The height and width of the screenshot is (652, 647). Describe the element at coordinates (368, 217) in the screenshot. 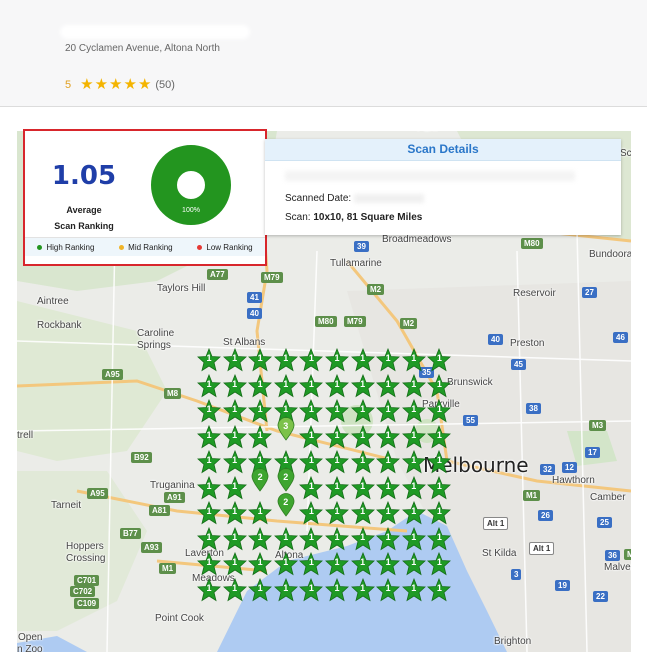

I see `scan-size-value: 10x10, 81 Square Miles` at that location.